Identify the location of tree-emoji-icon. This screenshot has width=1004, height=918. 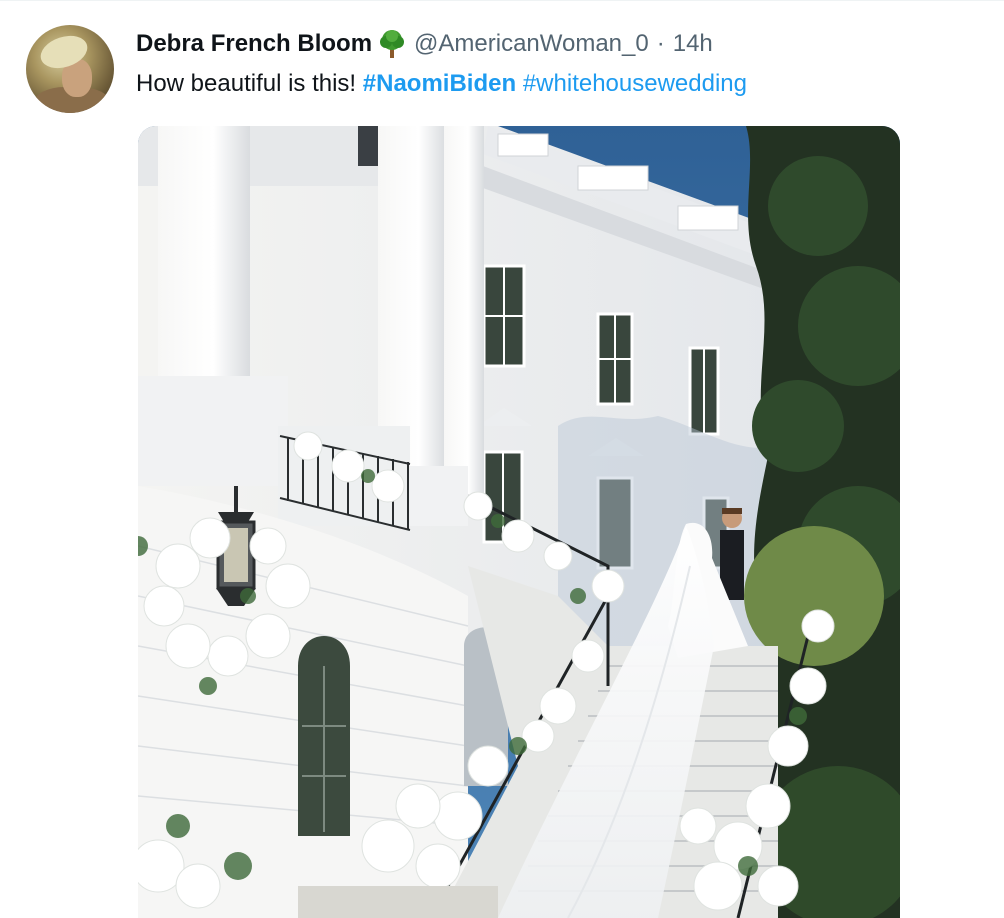
(392, 44).